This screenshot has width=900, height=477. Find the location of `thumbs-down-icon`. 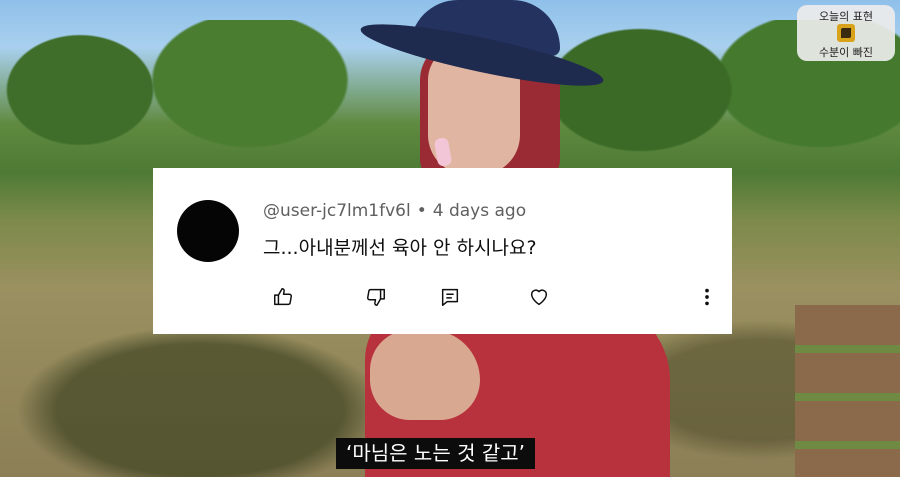

thumbs-down-icon is located at coordinates (376, 297).